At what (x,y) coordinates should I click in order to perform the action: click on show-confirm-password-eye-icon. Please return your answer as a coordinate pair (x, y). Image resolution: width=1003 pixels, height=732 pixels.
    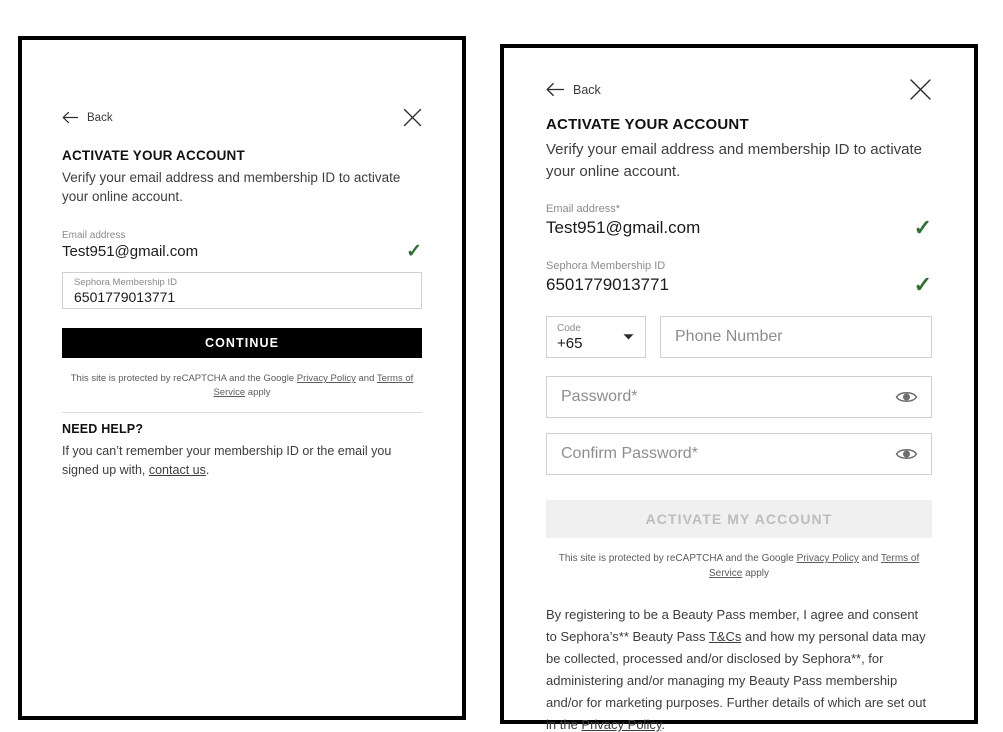
    Looking at the image, I should click on (906, 454).